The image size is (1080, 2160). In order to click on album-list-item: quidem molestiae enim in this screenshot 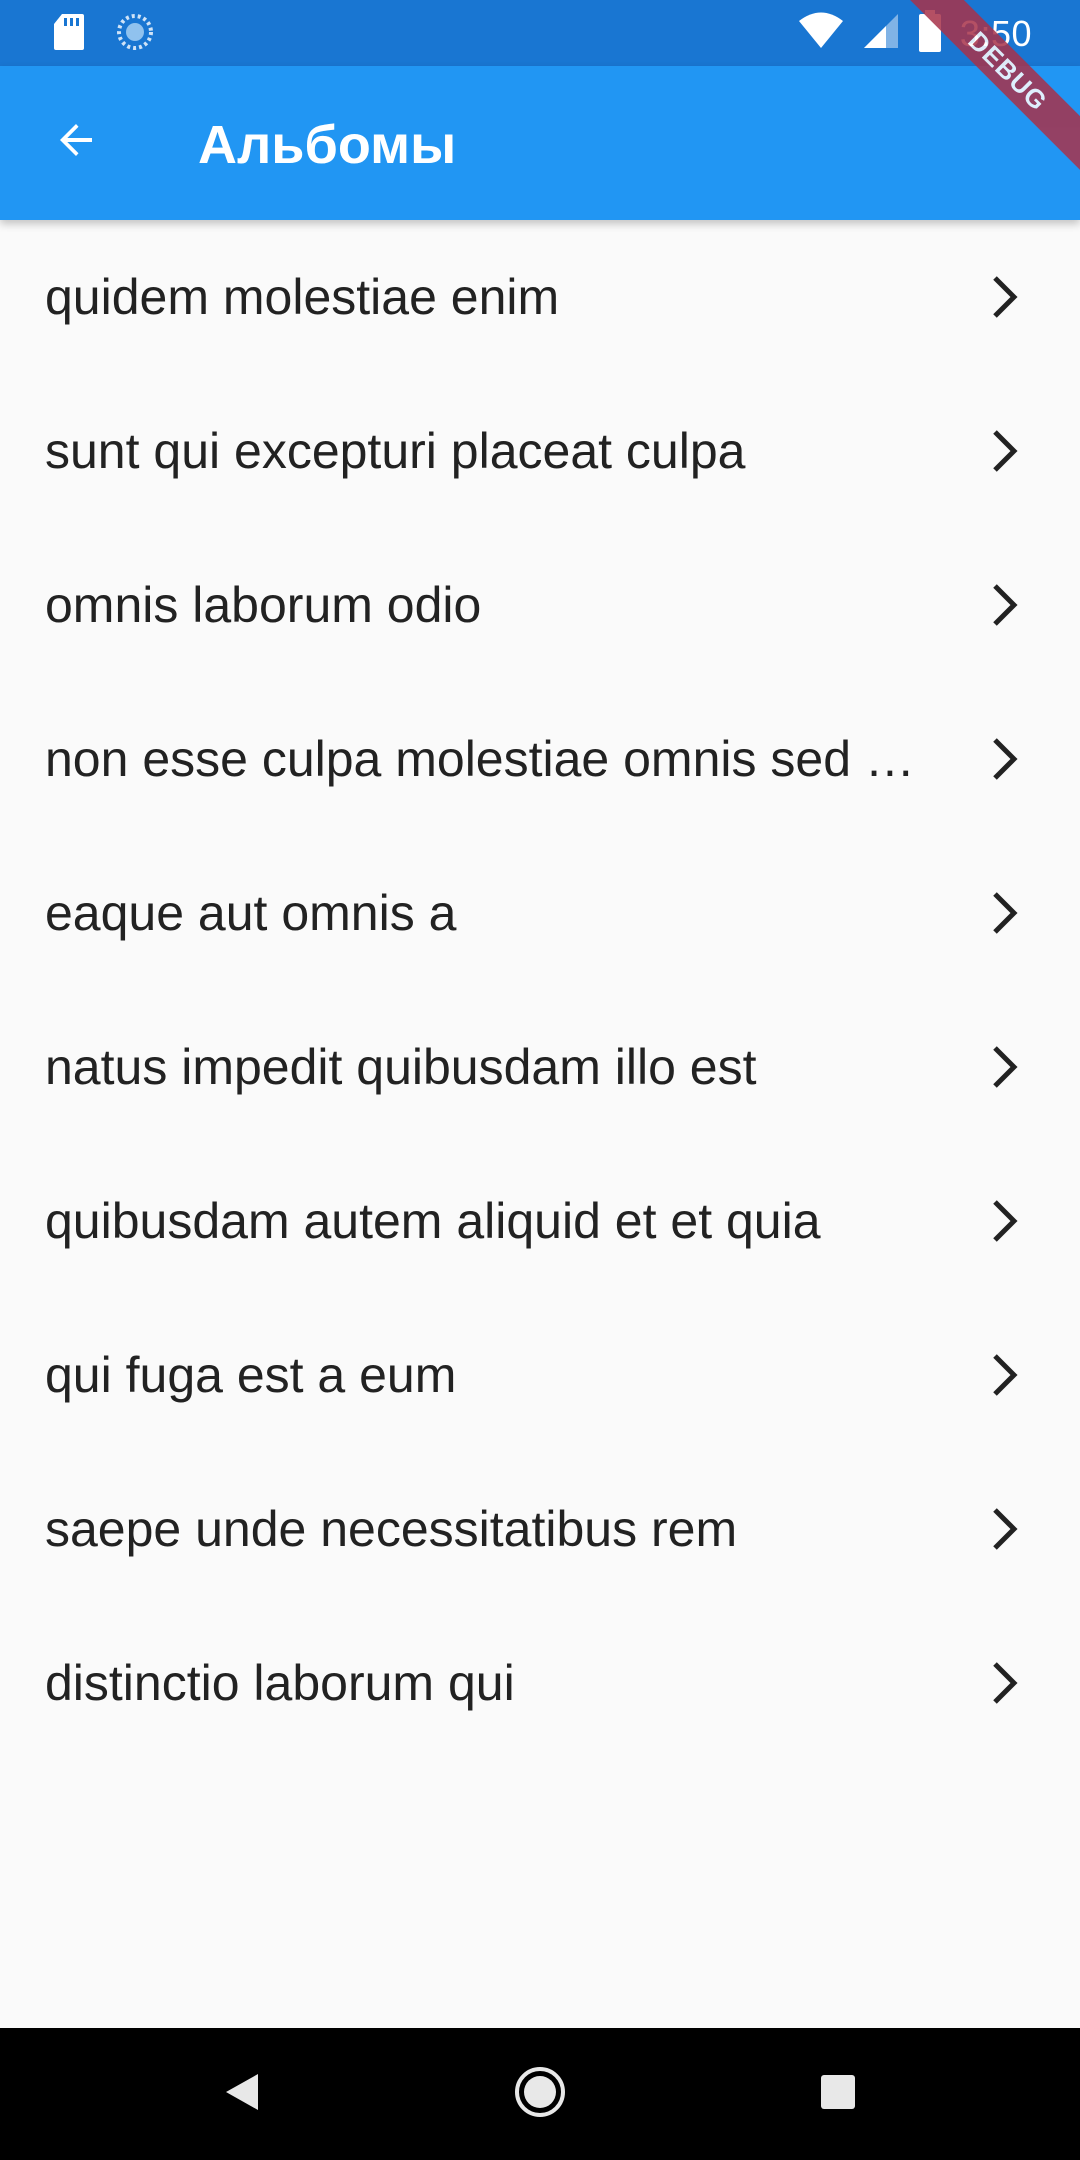, I will do `click(540, 297)`.